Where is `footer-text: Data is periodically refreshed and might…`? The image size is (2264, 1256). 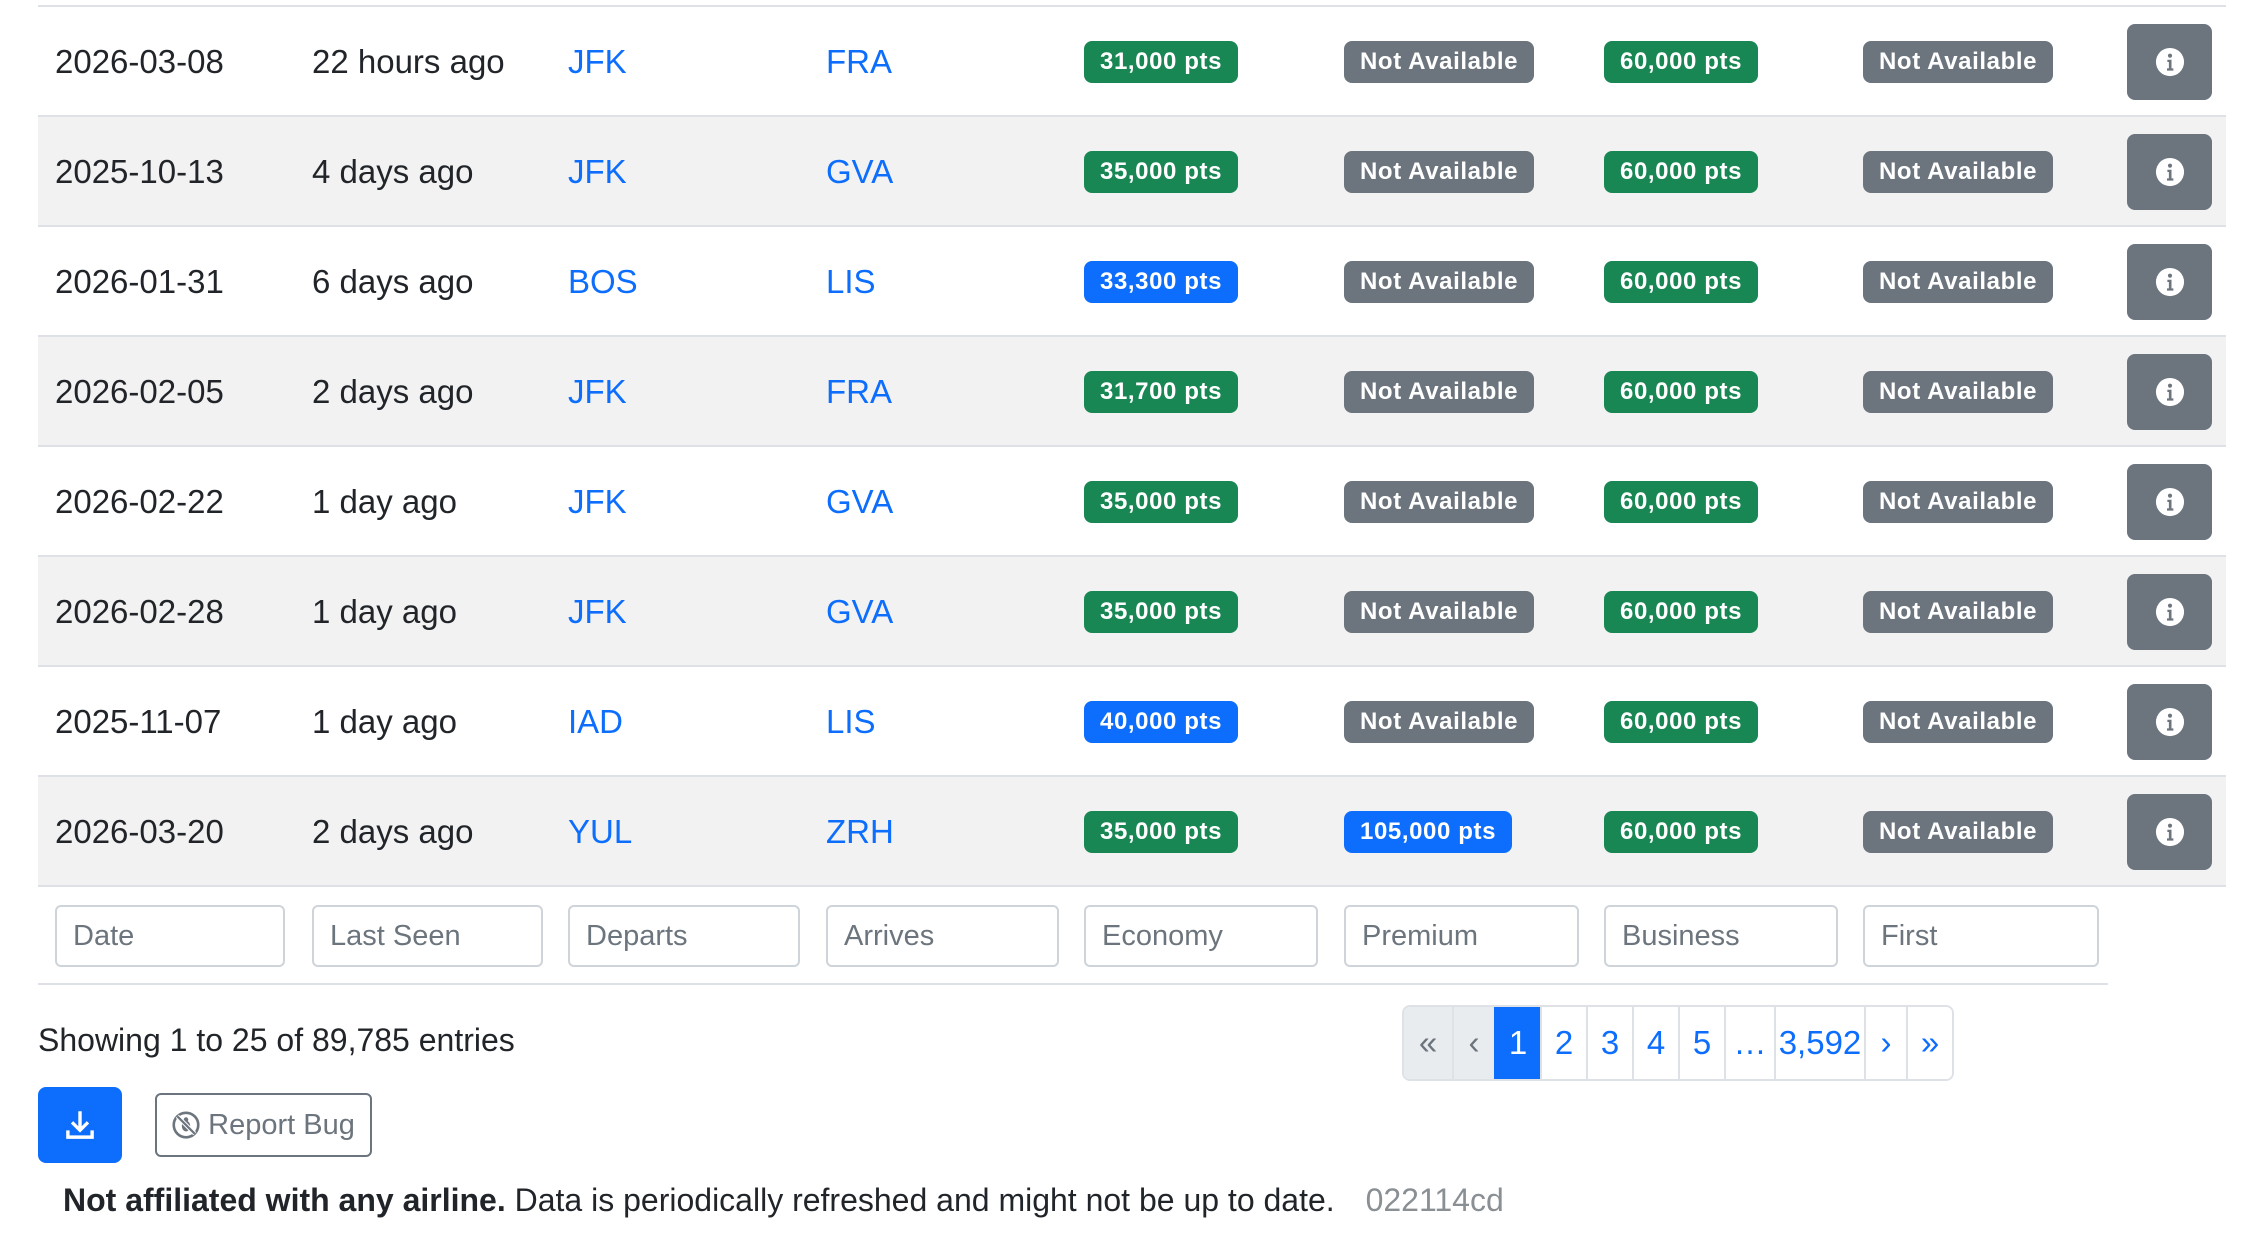
footer-text: Data is periodically refreshed and might… is located at coordinates (924, 1200).